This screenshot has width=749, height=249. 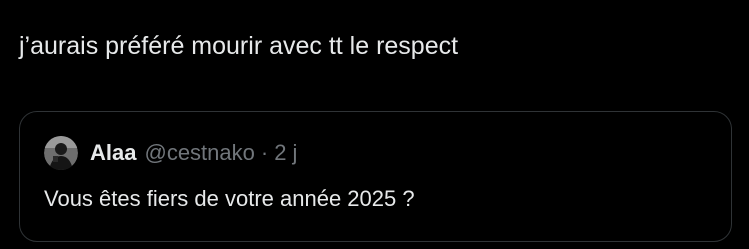 I want to click on avatar, so click(x=61, y=153).